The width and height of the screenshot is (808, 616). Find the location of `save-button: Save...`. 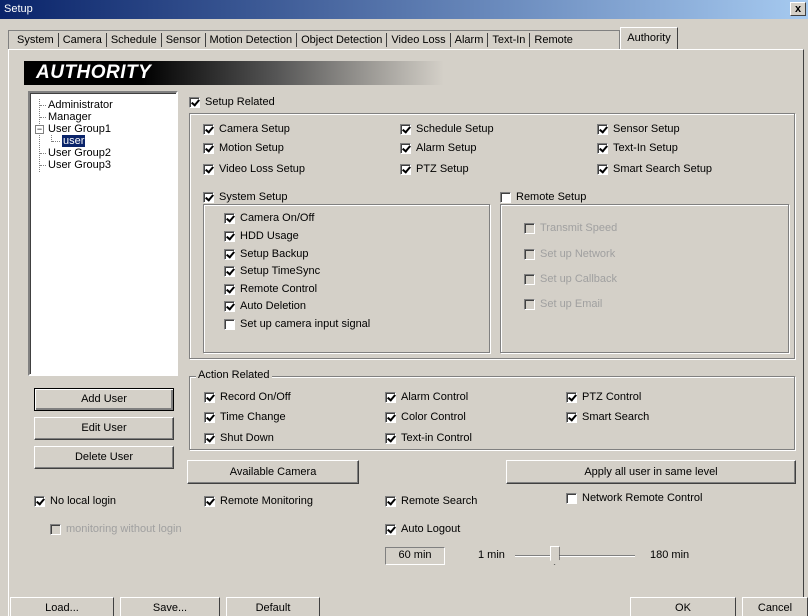

save-button: Save... is located at coordinates (170, 606).